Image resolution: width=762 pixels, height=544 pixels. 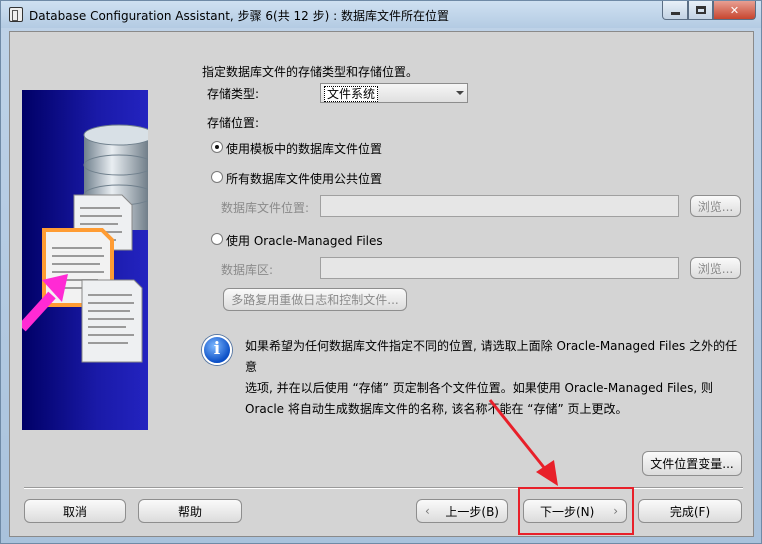 I want to click on finish-button: 完成(F), so click(x=690, y=511).